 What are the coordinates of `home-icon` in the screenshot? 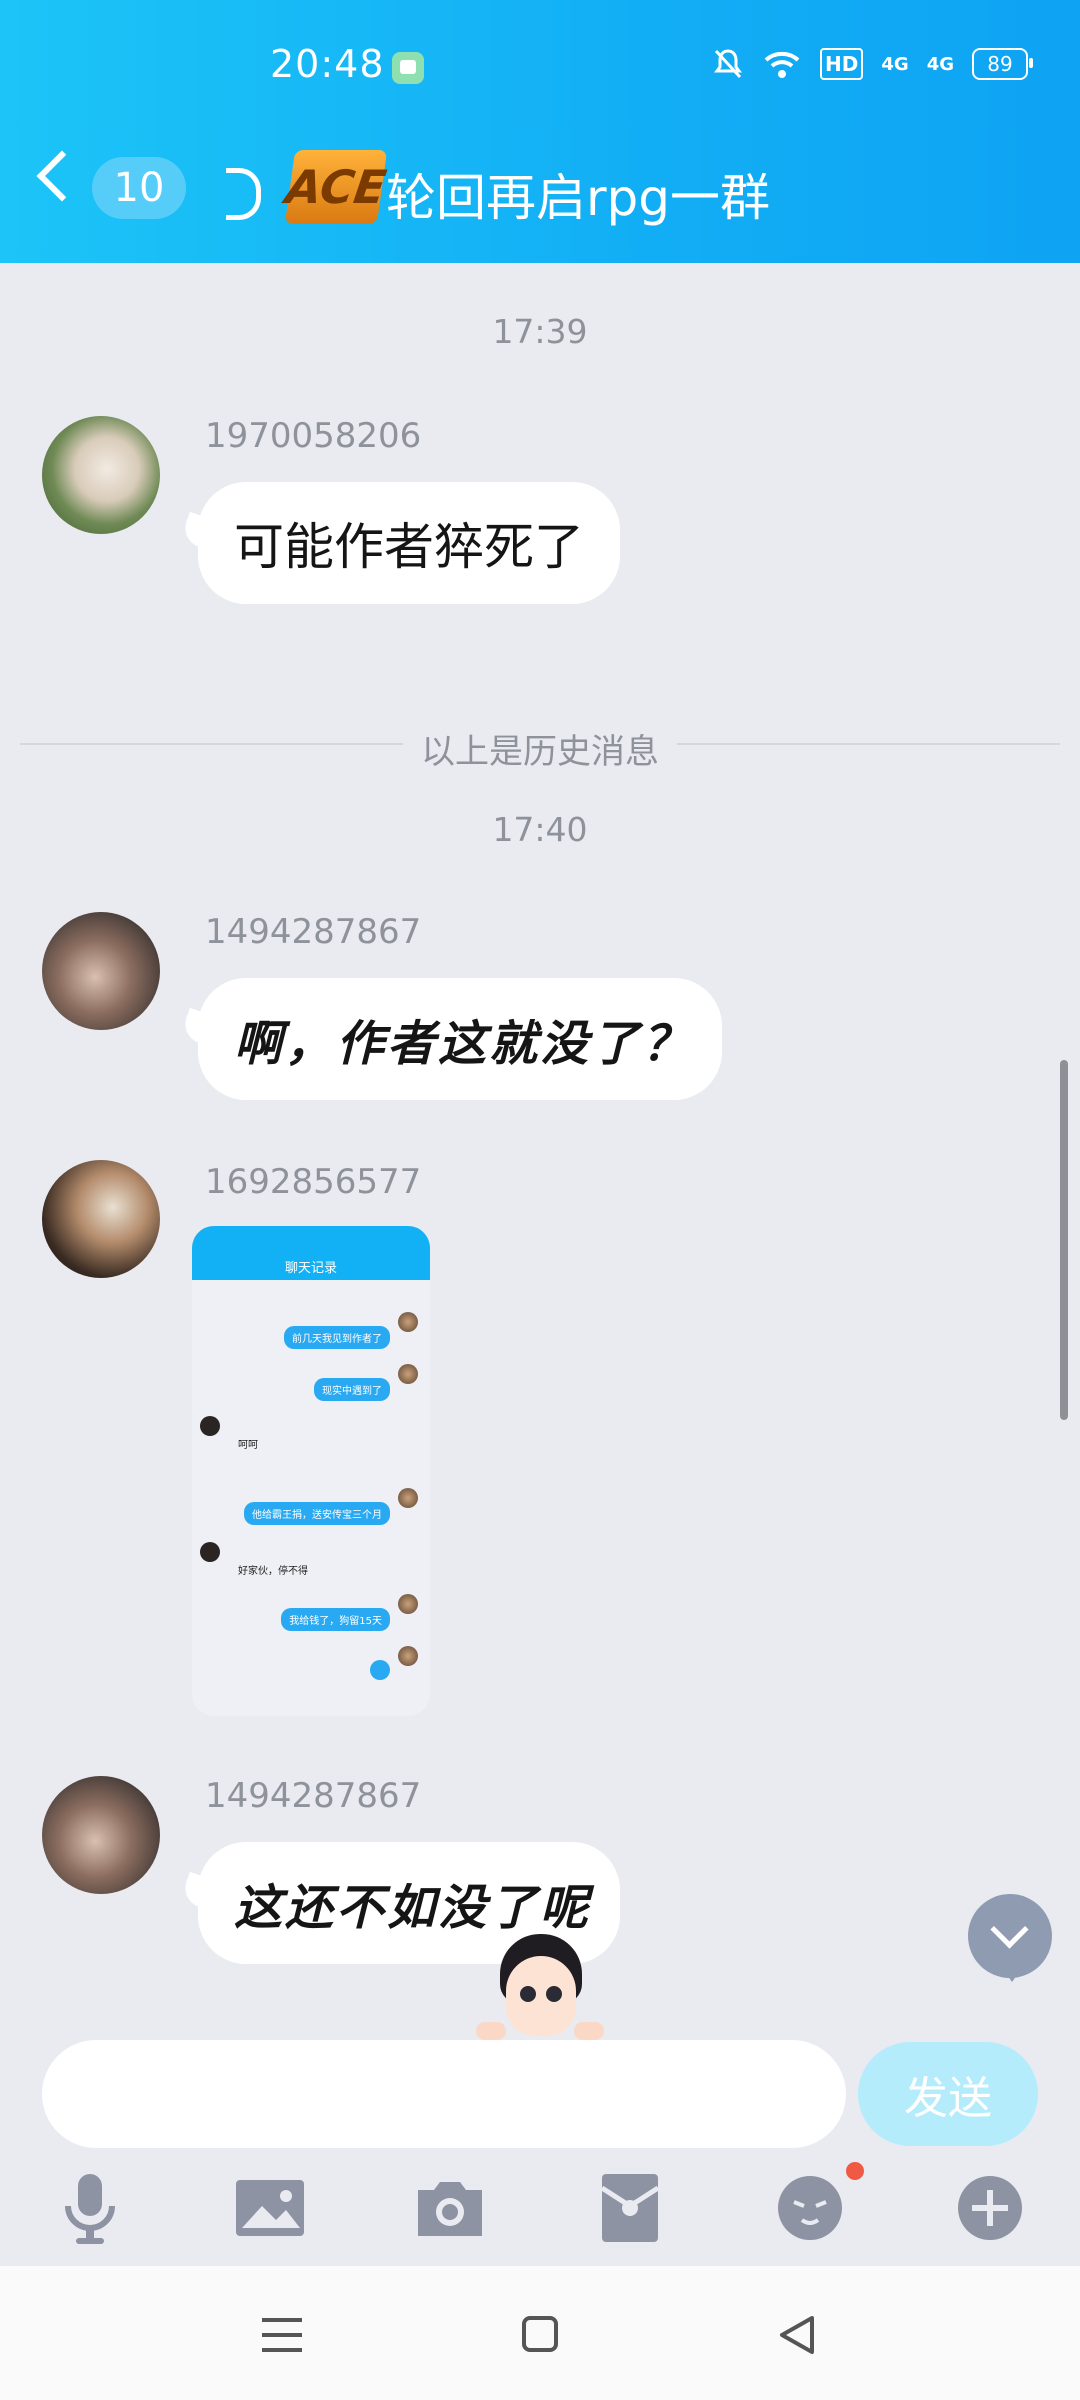 It's located at (540, 2335).